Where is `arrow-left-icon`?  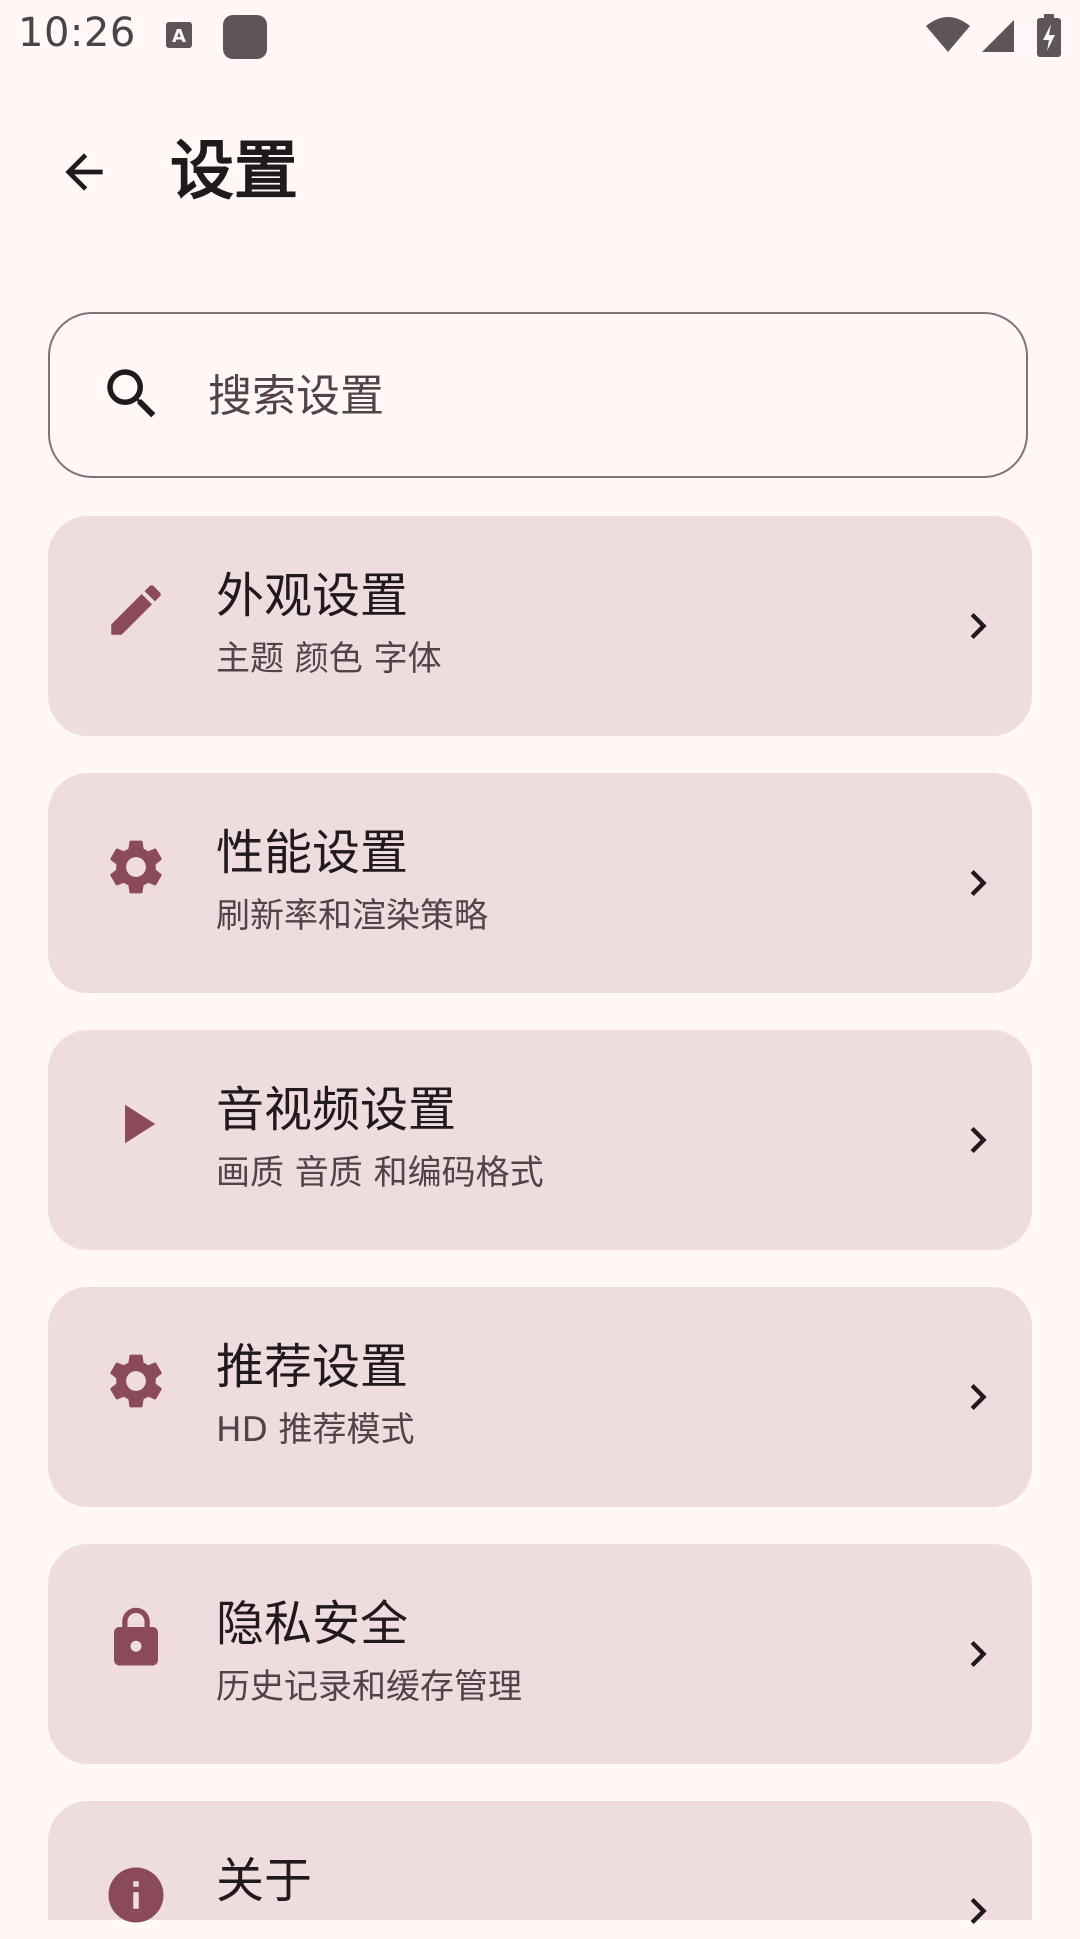
arrow-left-icon is located at coordinates (84, 172).